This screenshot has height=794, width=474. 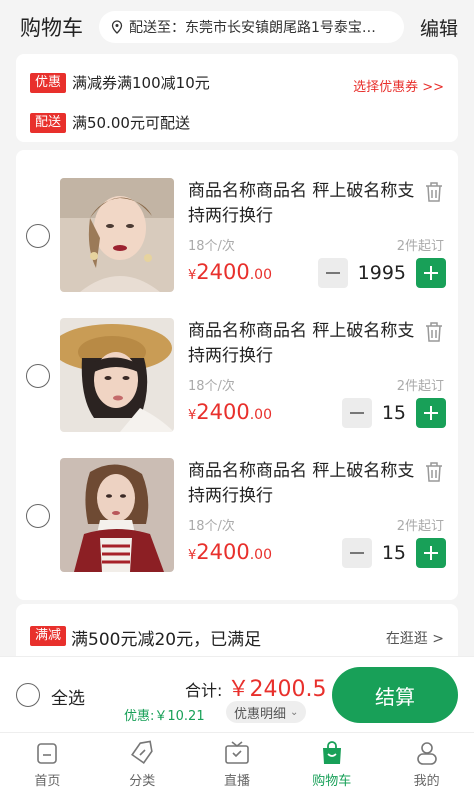 What do you see at coordinates (142, 781) in the screenshot?
I see `tab-label: 分类` at bounding box center [142, 781].